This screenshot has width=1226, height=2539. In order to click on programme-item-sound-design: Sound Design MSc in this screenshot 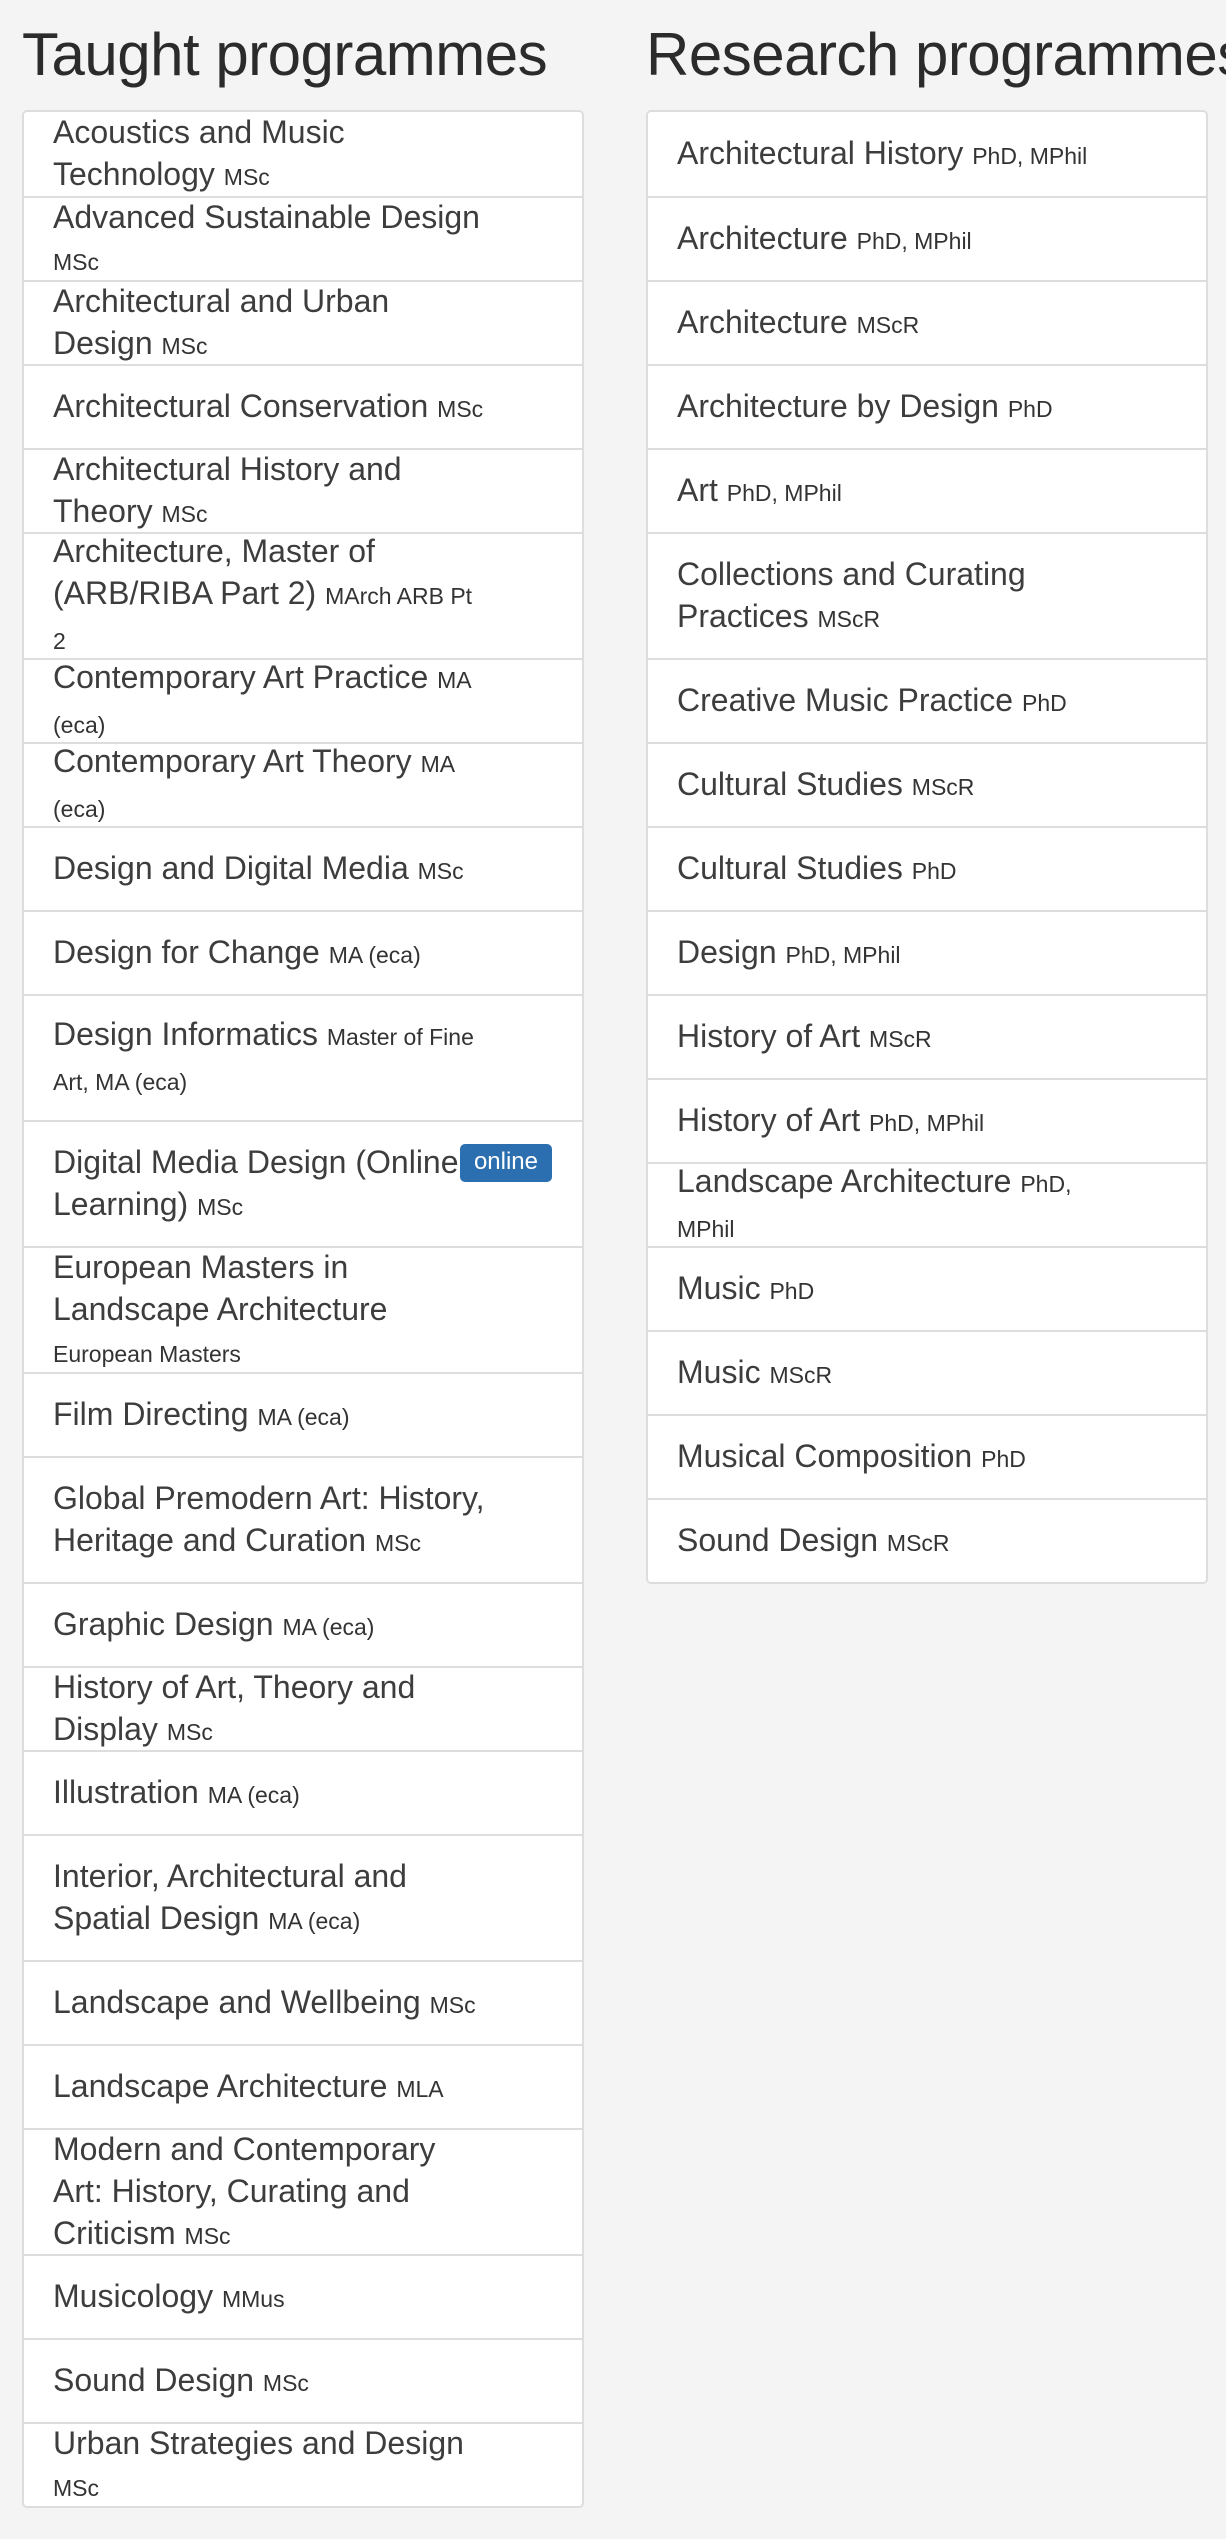, I will do `click(303, 2380)`.